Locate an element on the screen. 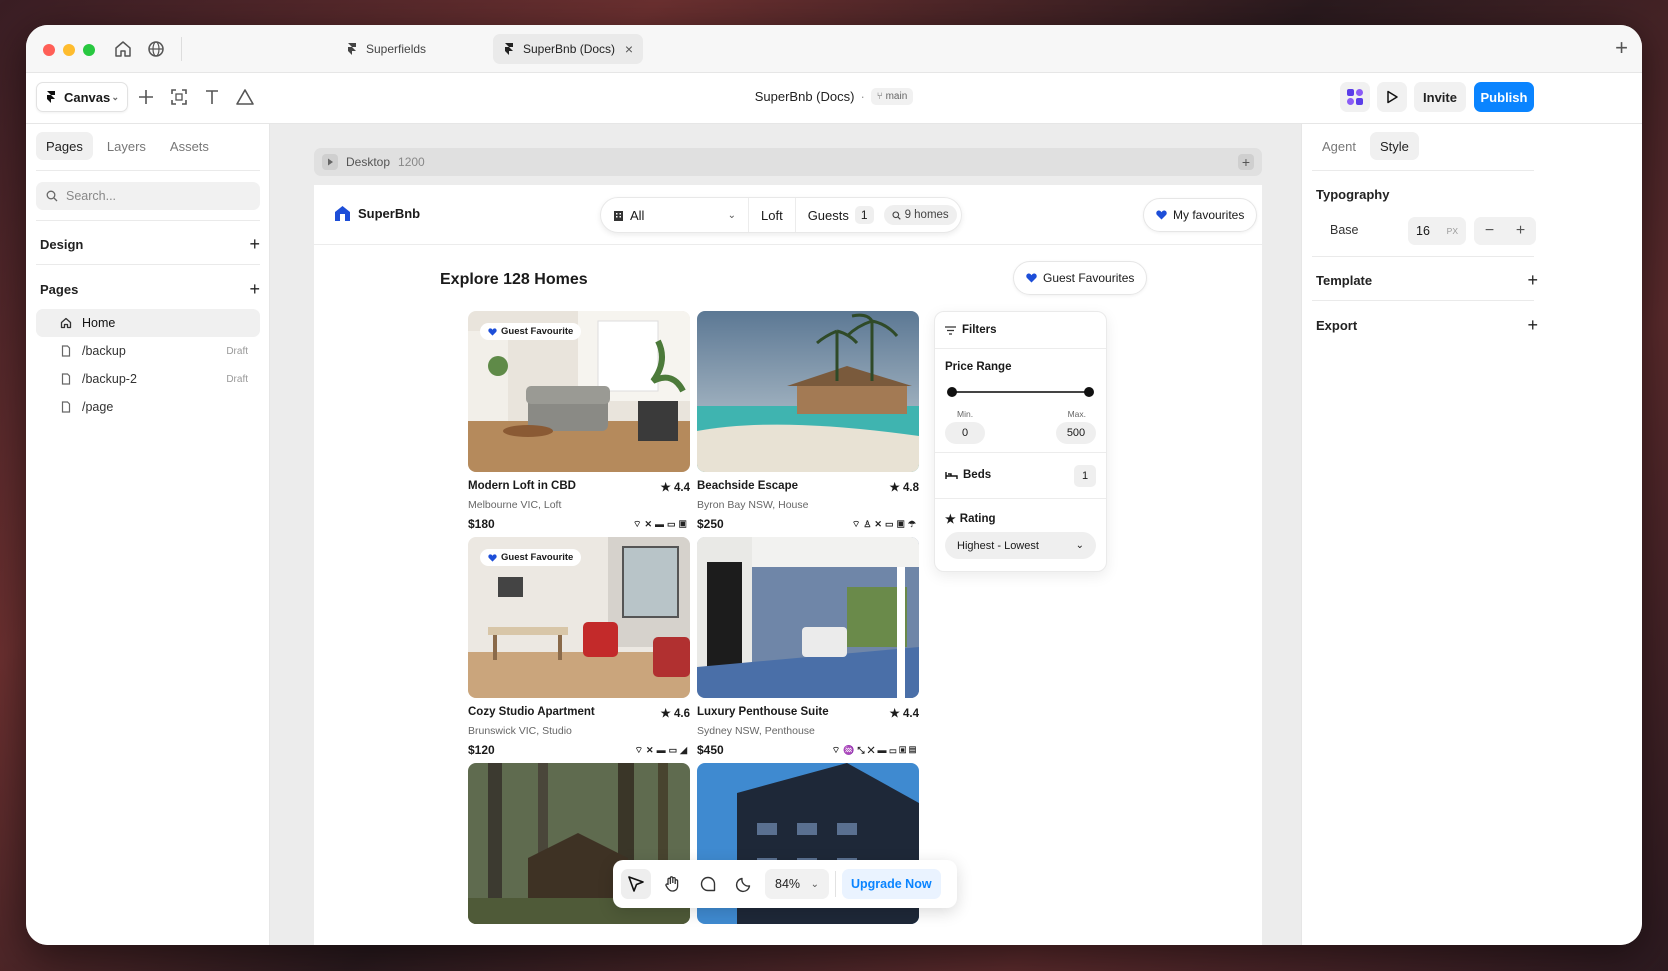  listing-price: $250 is located at coordinates (710, 524).